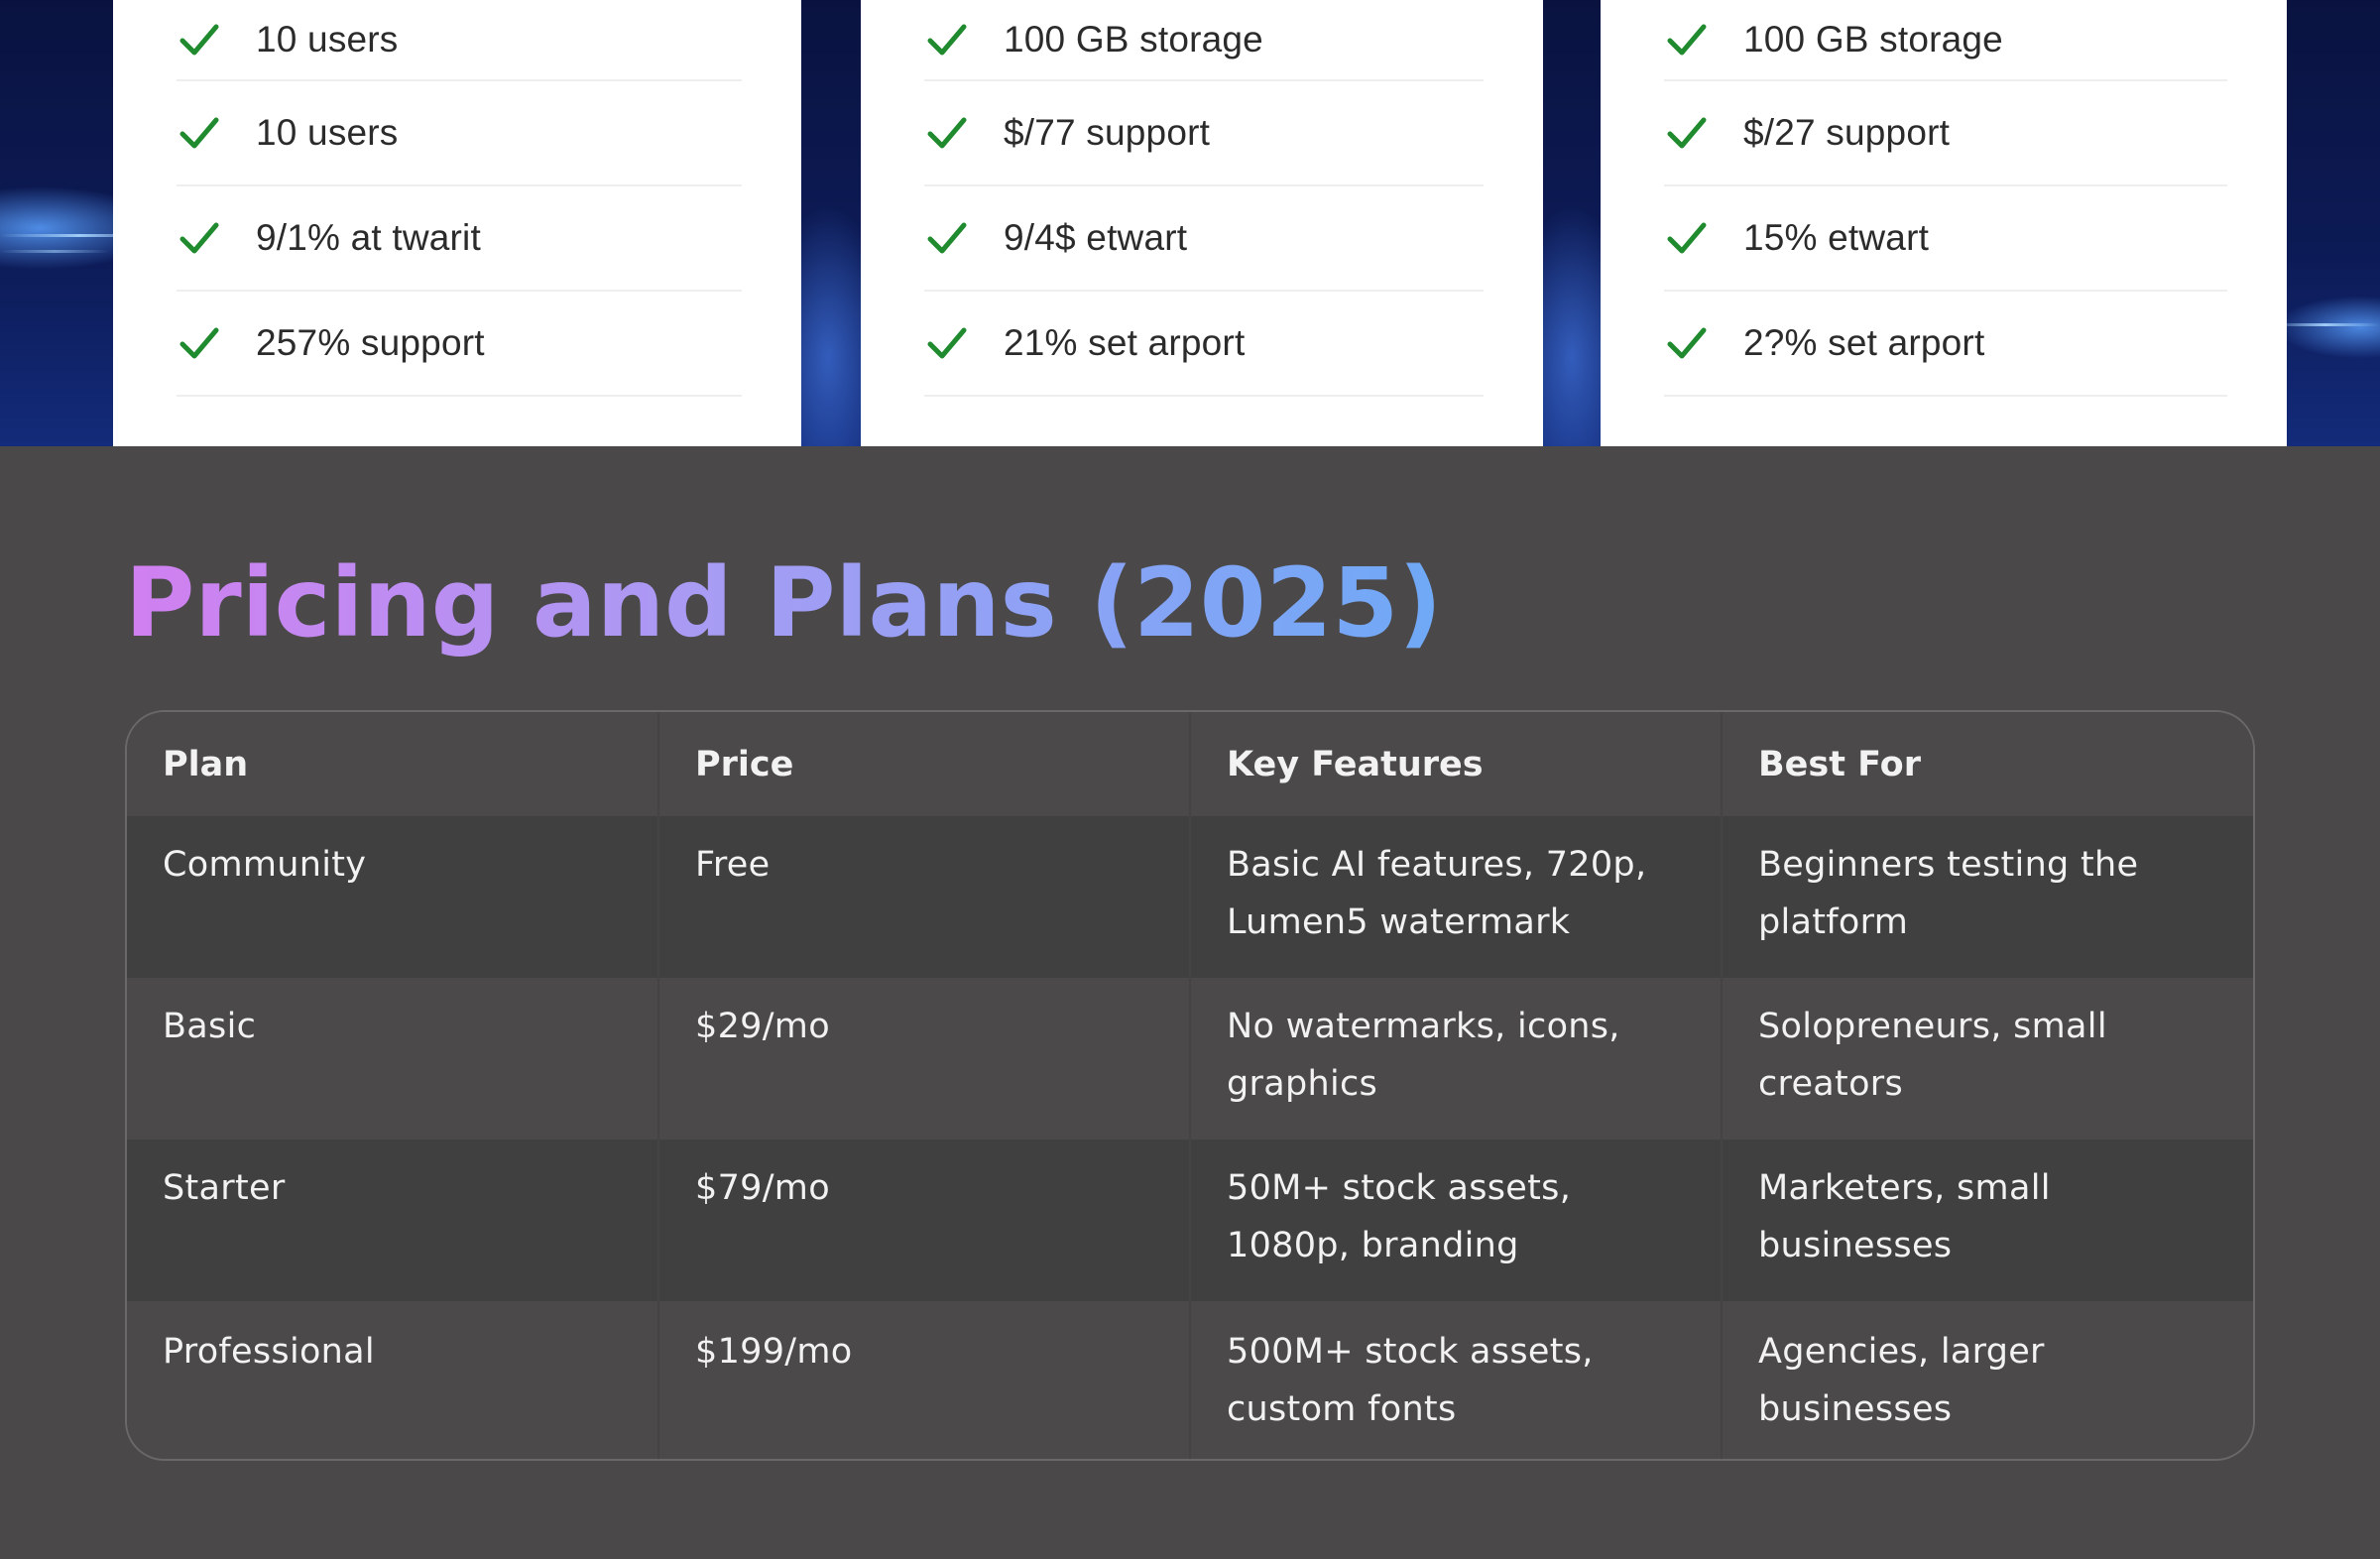 The width and height of the screenshot is (2380, 1559). Describe the element at coordinates (393, 1380) in the screenshot. I see `plan-cell: Professional` at that location.